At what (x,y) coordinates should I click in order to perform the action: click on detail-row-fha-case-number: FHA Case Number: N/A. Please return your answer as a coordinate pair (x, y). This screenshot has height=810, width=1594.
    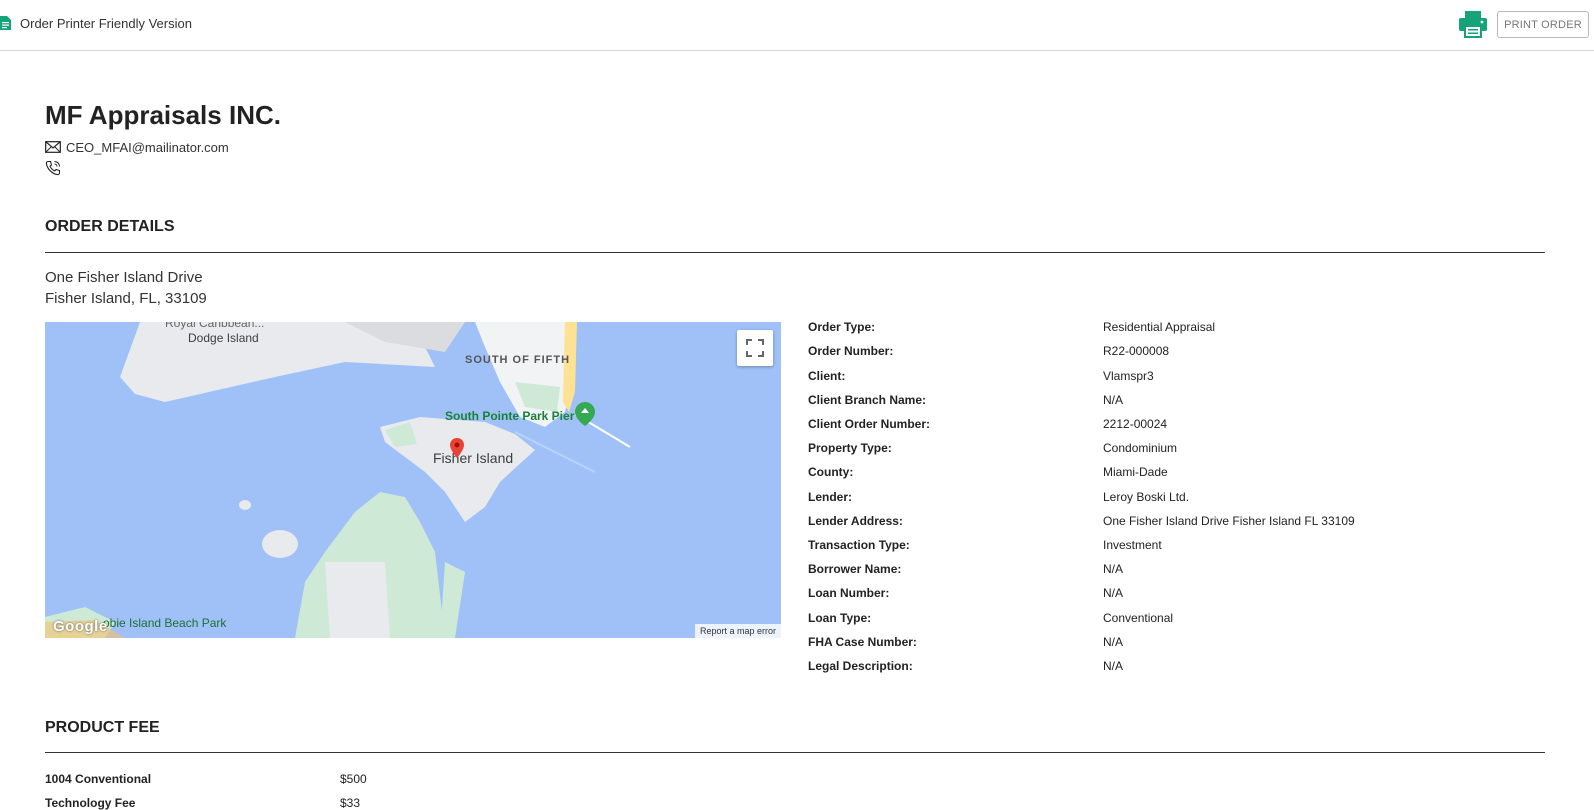
    Looking at the image, I should click on (1188, 645).